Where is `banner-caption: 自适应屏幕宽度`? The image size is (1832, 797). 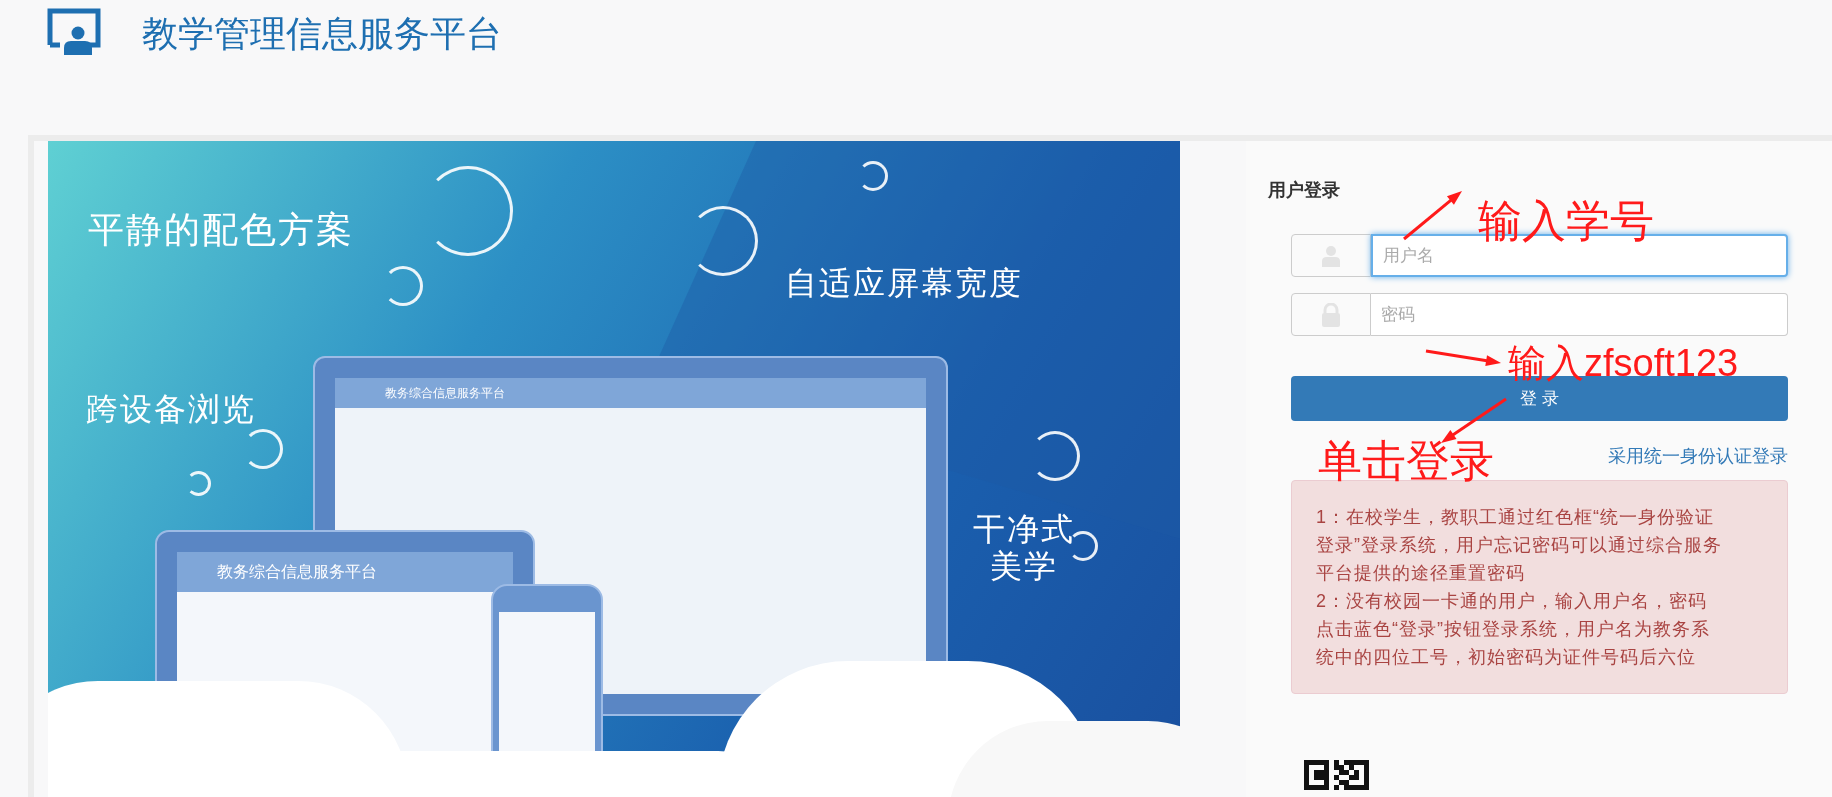 banner-caption: 自适应屏幕宽度 is located at coordinates (904, 283).